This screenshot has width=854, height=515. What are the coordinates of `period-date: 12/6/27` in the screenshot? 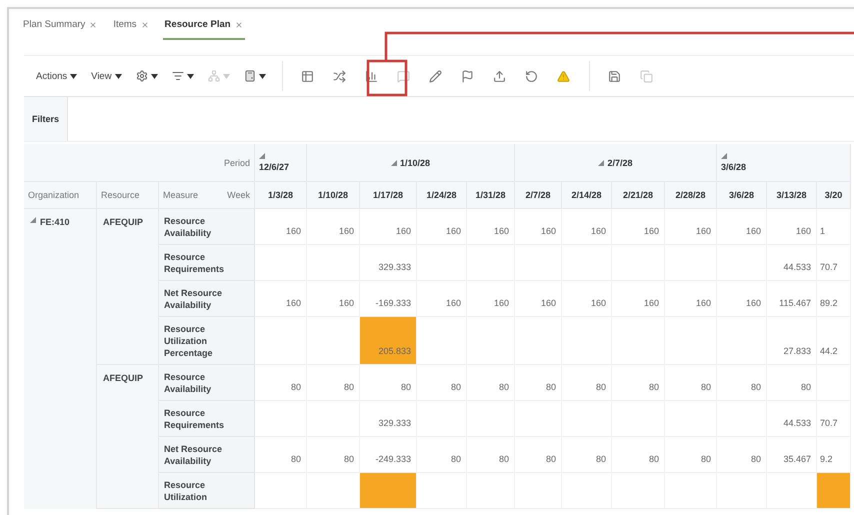 It's located at (274, 167).